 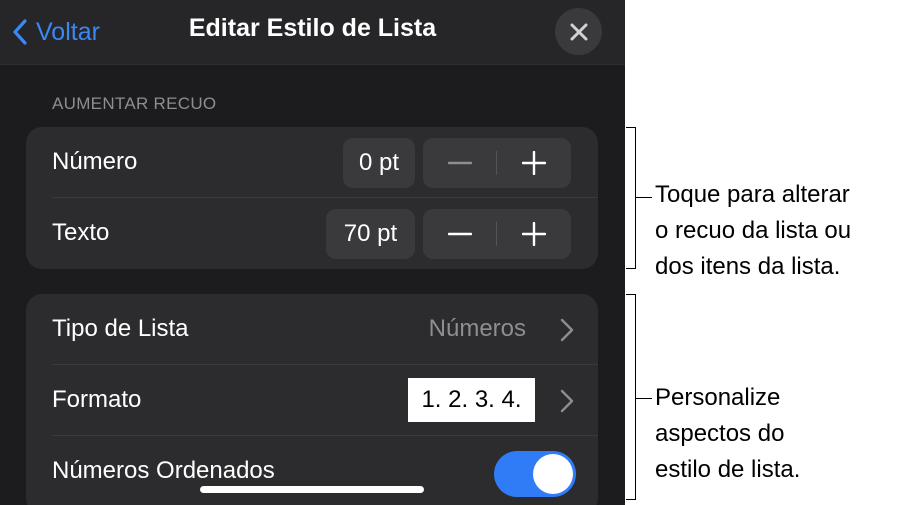 What do you see at coordinates (477, 328) in the screenshot?
I see `list-type-value: Números` at bounding box center [477, 328].